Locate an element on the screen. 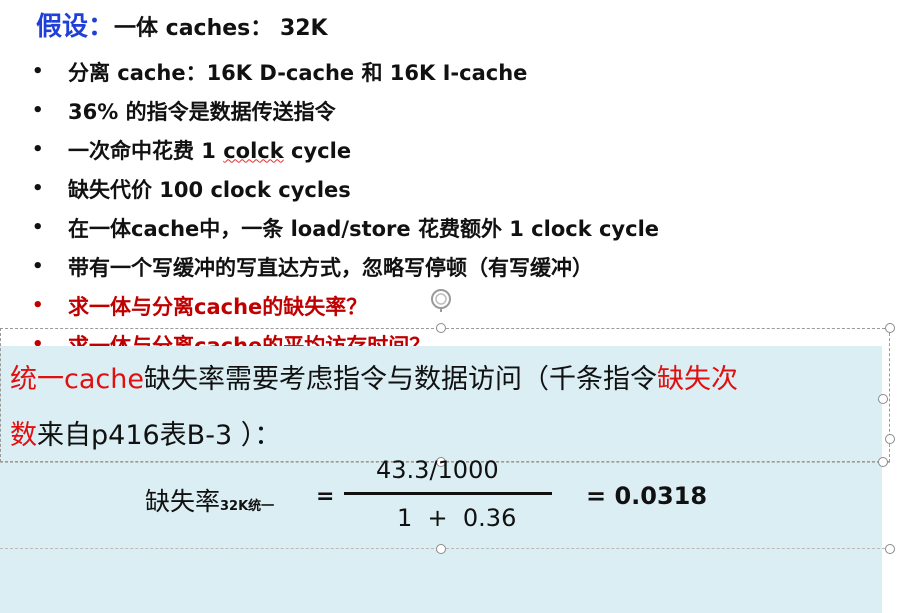  list-item: • 一次命中花费 1 colck cycle is located at coordinates (345, 149).